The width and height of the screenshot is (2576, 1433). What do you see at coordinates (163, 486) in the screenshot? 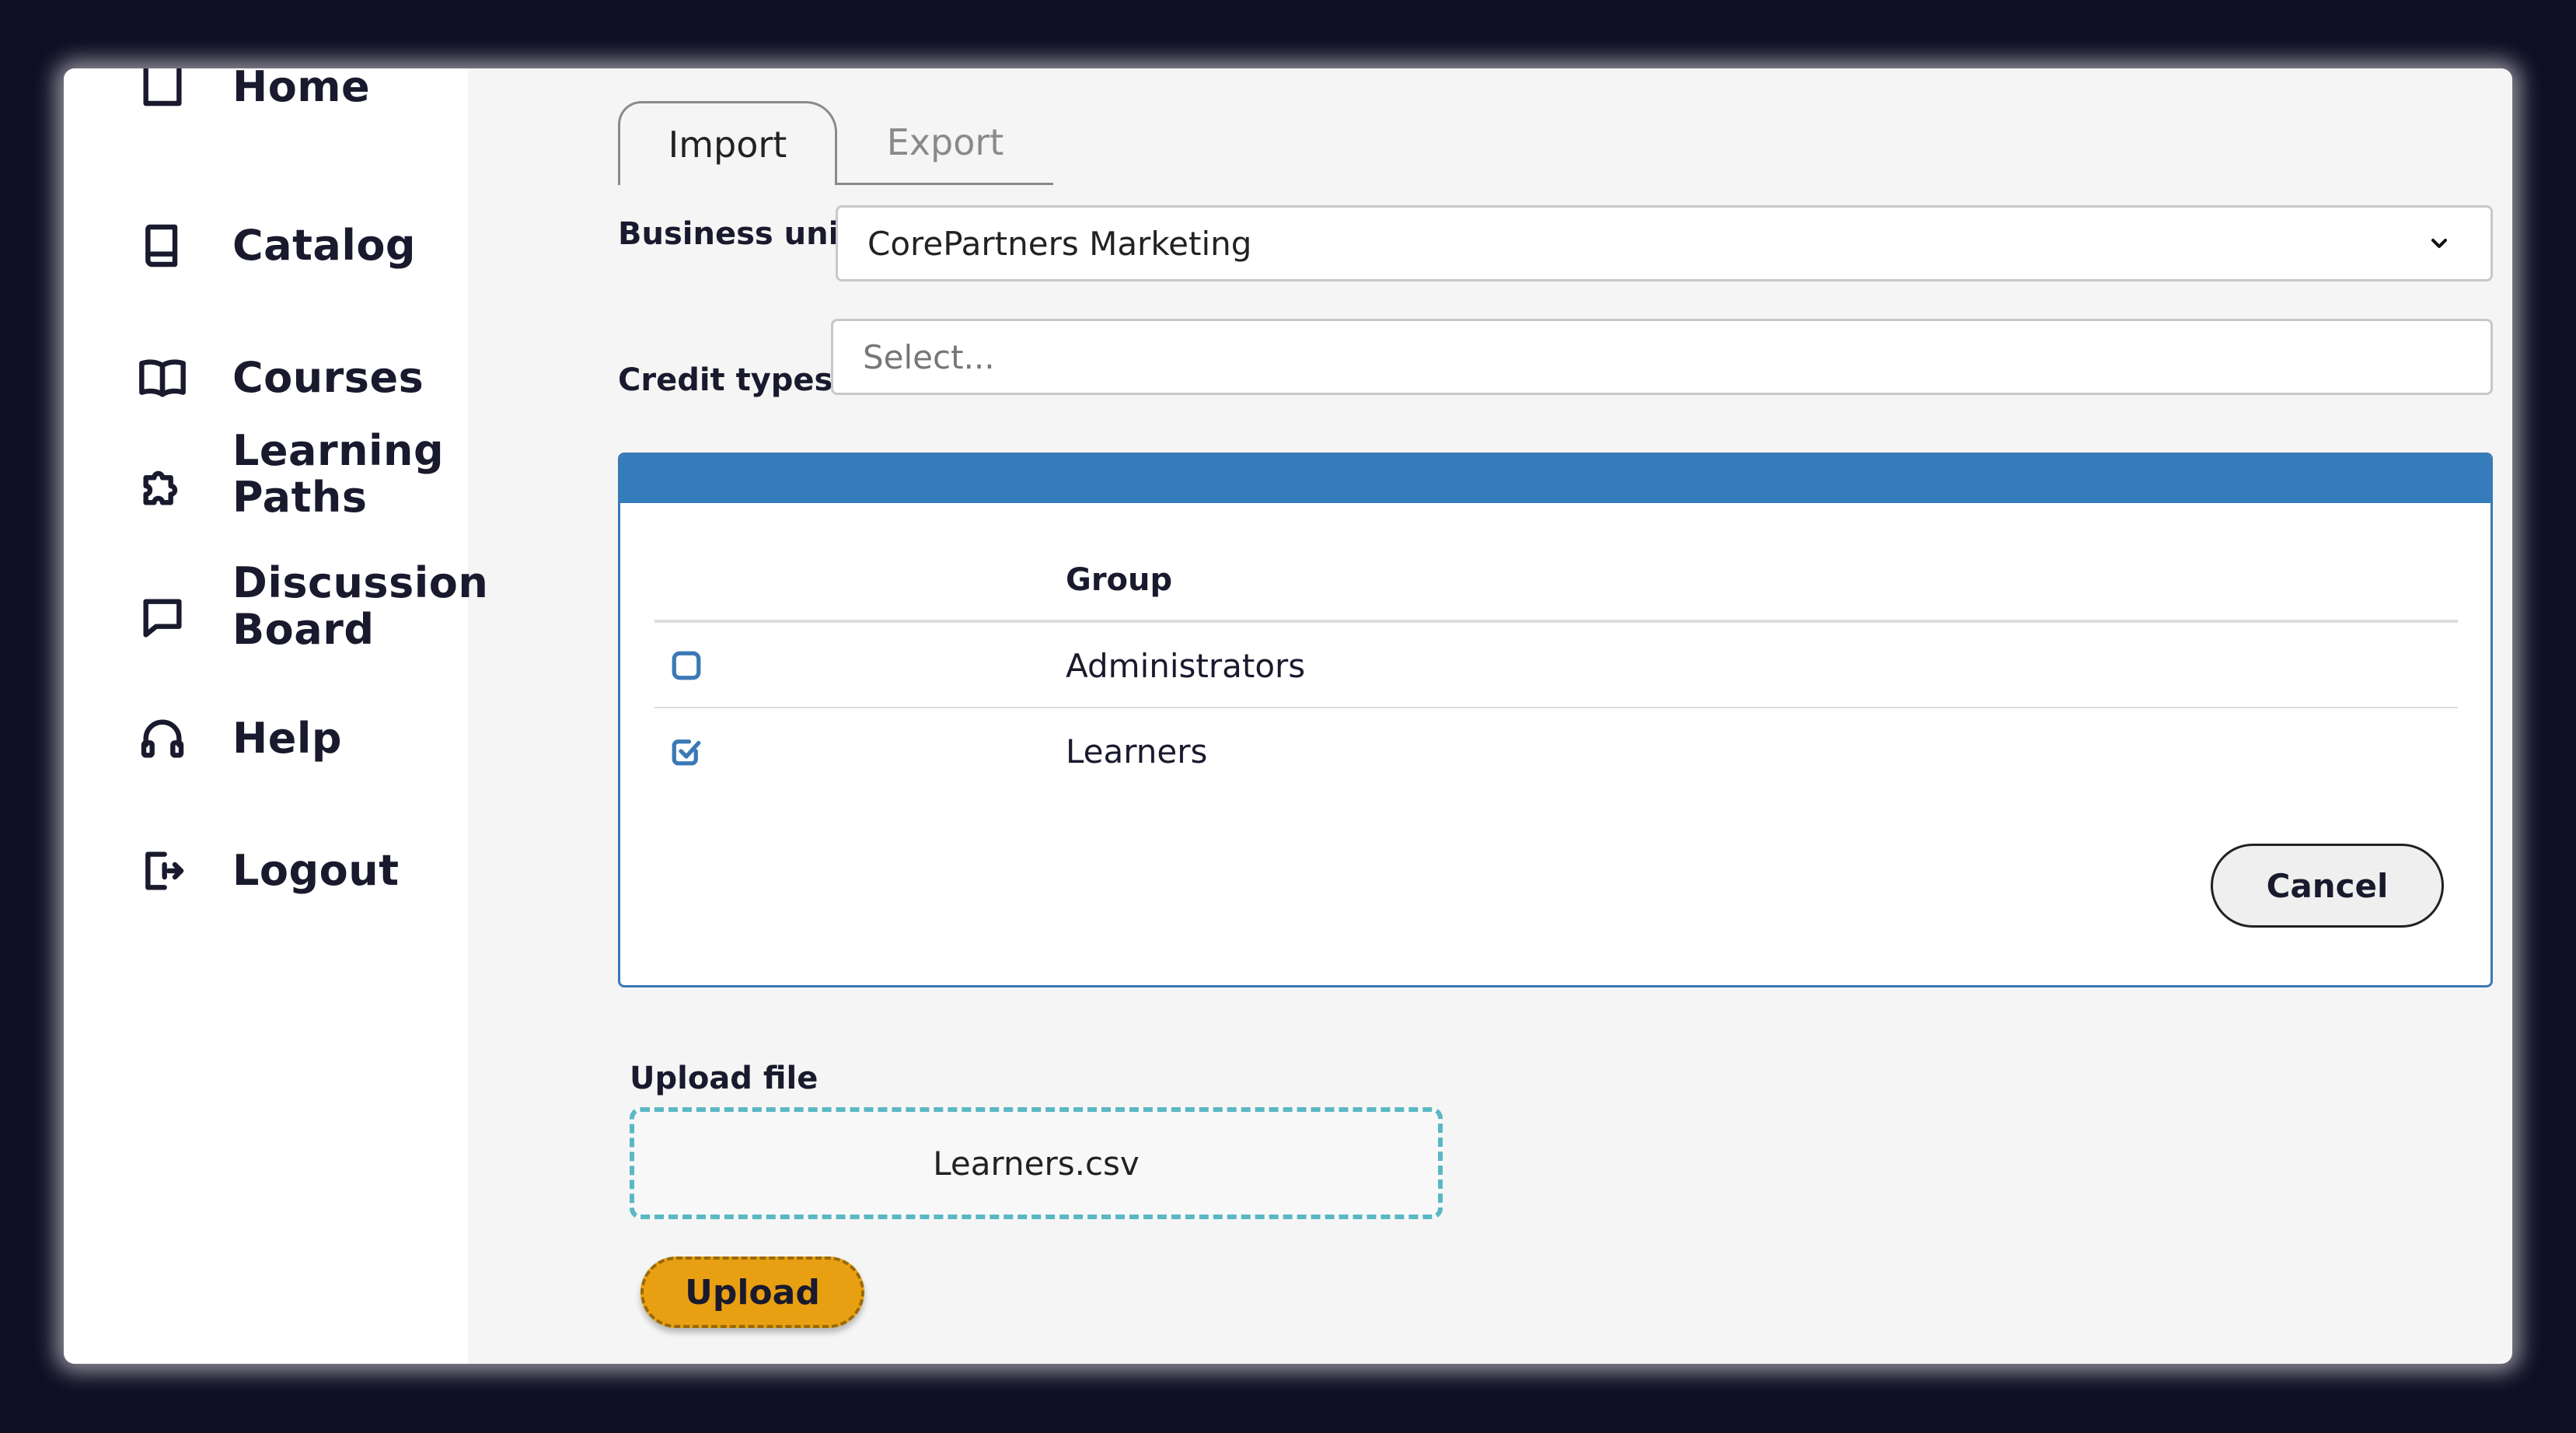
I see `puzzle-icon` at bounding box center [163, 486].